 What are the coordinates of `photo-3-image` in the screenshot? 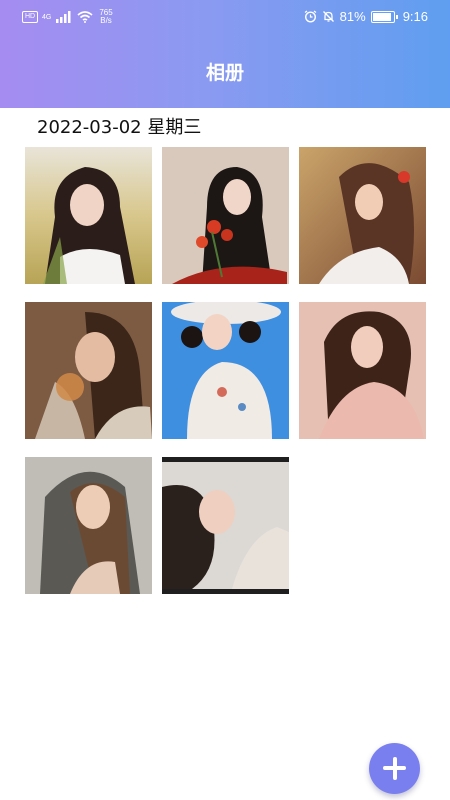 It's located at (362, 215).